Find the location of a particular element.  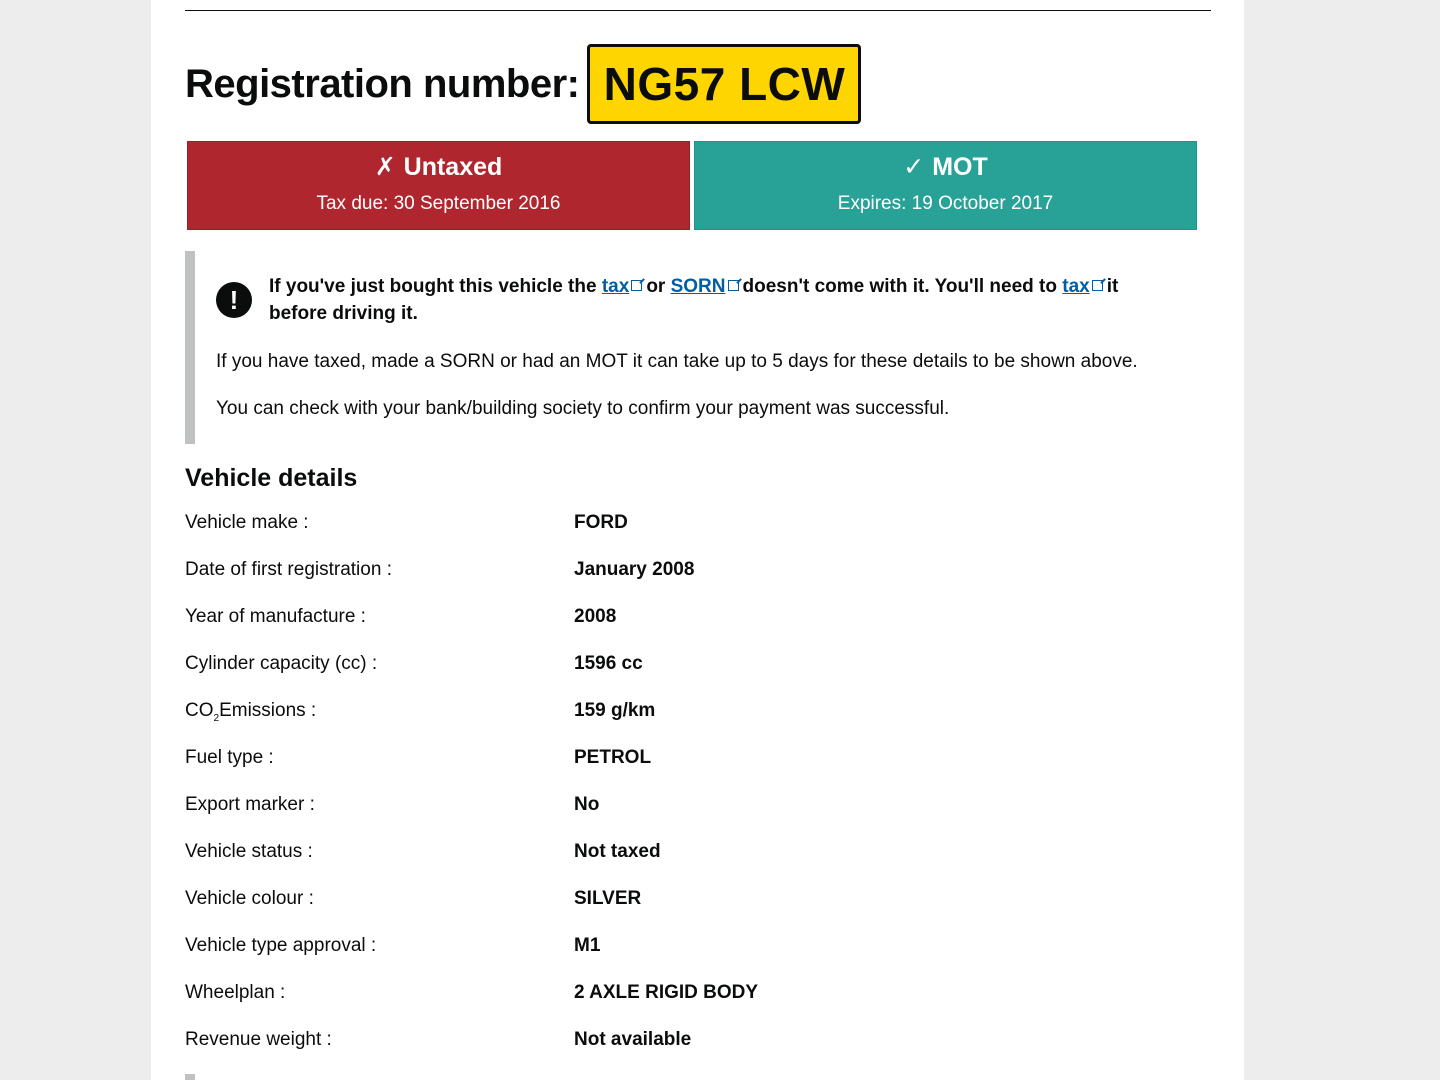

tax-status-title: ✗ Untaxed is located at coordinates (438, 167).